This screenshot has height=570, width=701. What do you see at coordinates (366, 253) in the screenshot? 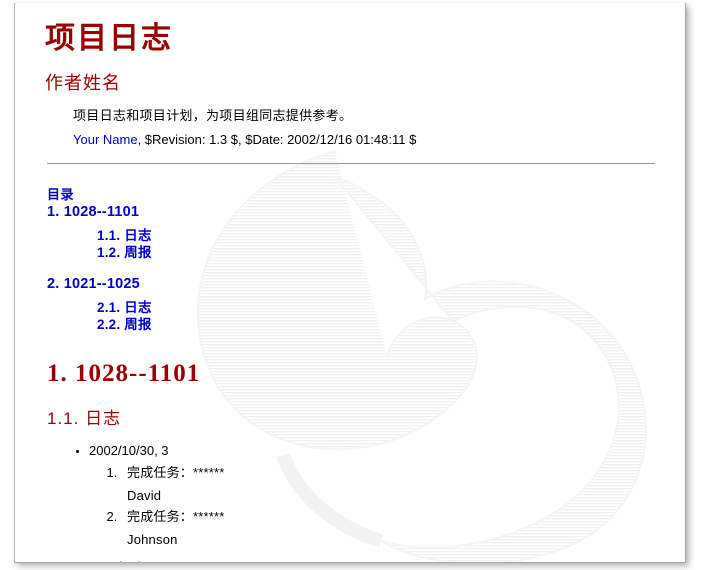
I see `toc-item-section-1-2: 1.2. 周报` at bounding box center [366, 253].